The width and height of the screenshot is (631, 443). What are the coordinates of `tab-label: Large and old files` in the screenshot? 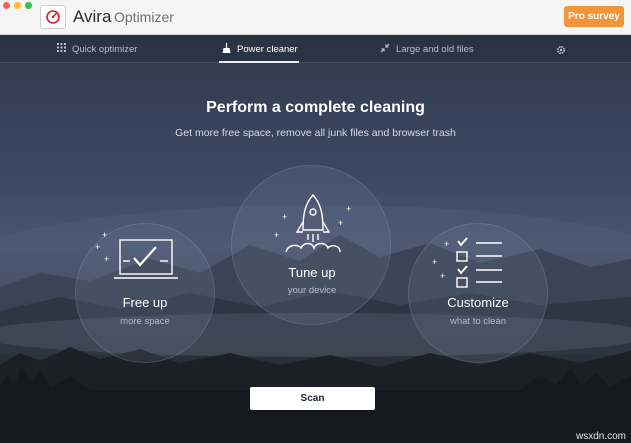 It's located at (435, 49).